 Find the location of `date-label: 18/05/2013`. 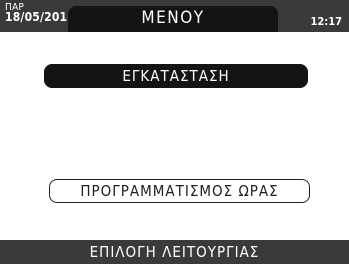

date-label: 18/05/2013 is located at coordinates (40, 17).